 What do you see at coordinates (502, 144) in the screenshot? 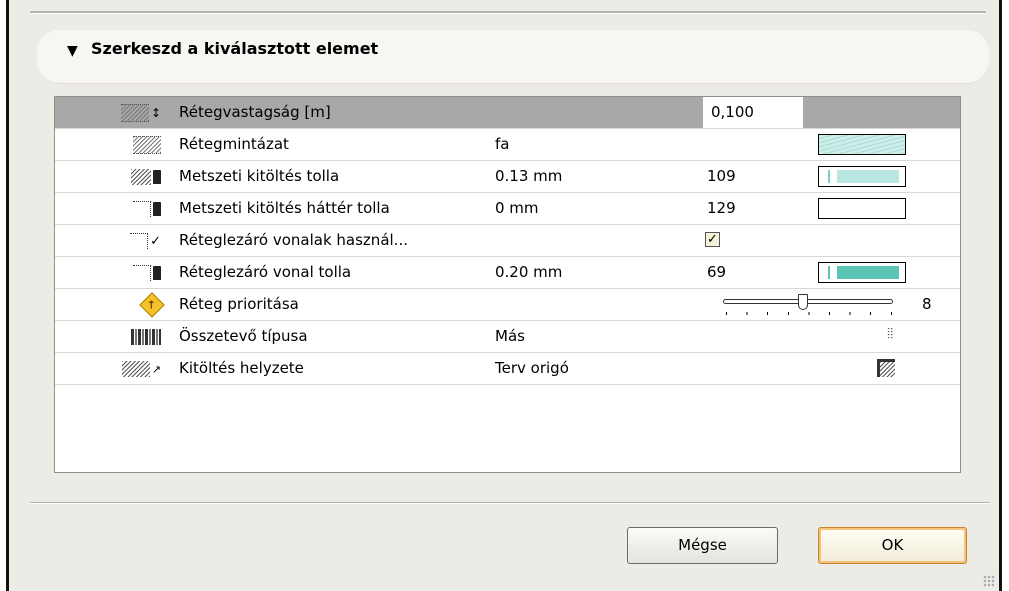
I see `pattern-value: fa` at bounding box center [502, 144].